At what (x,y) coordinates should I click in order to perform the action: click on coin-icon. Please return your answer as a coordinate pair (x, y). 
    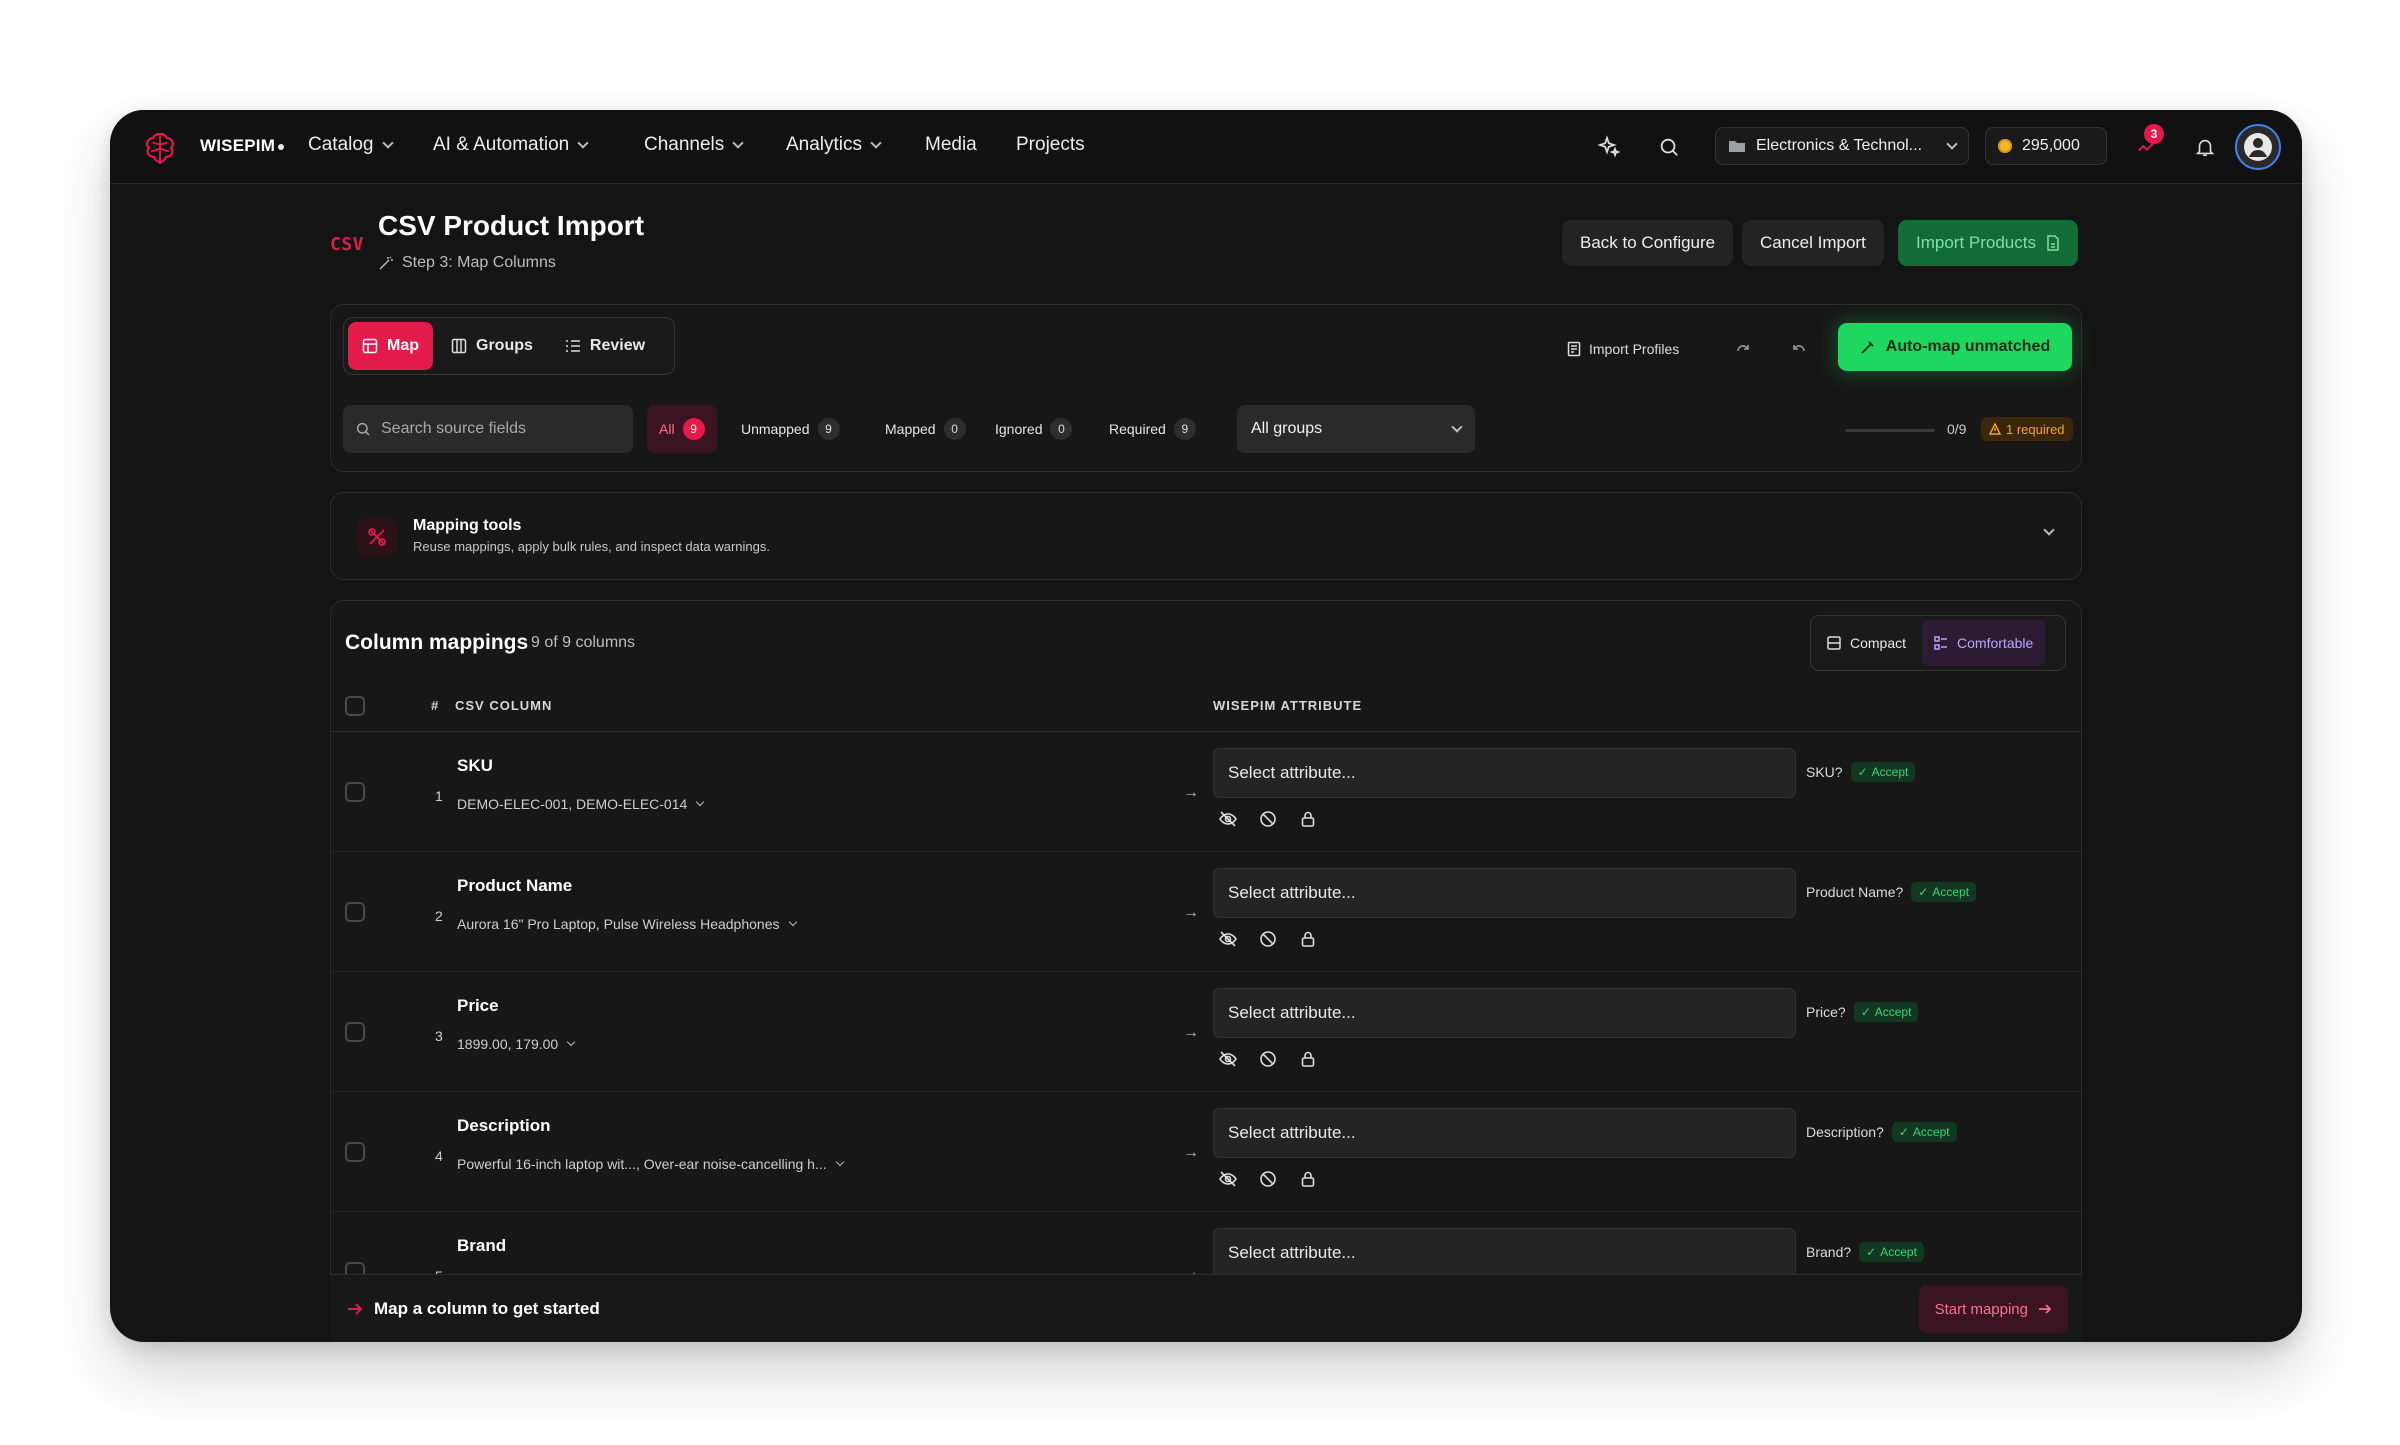
    Looking at the image, I should click on (2005, 146).